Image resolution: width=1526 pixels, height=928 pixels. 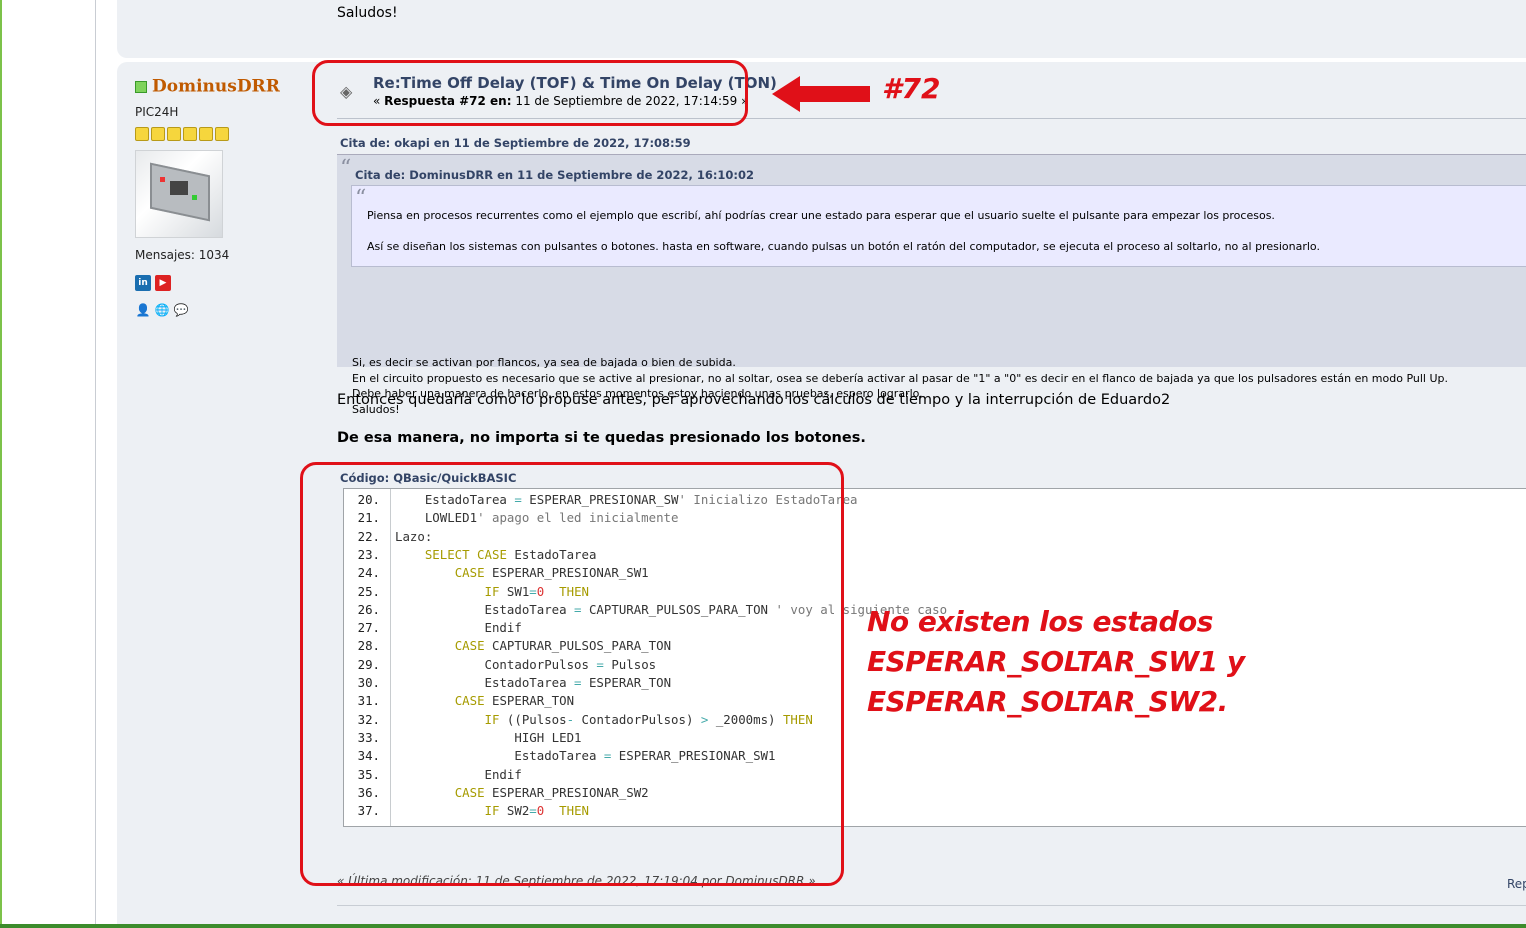 What do you see at coordinates (182, 254) in the screenshot?
I see `message-count: Mensajes: 1034` at bounding box center [182, 254].